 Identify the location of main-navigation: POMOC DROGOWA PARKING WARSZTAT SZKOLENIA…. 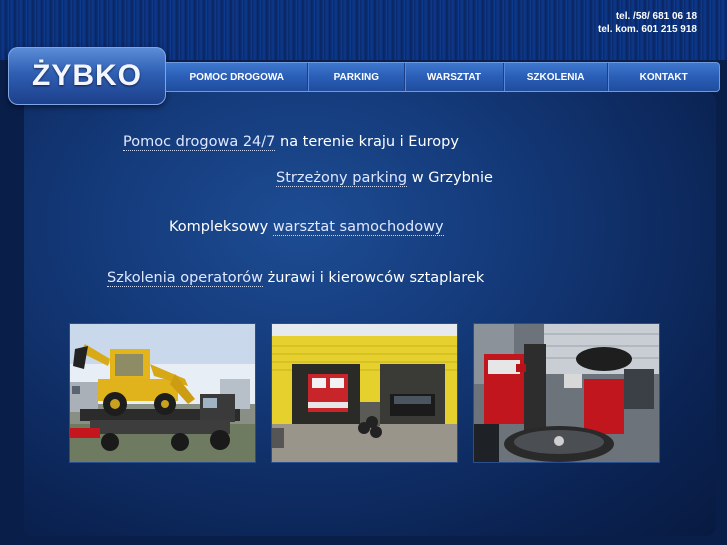
(443, 77).